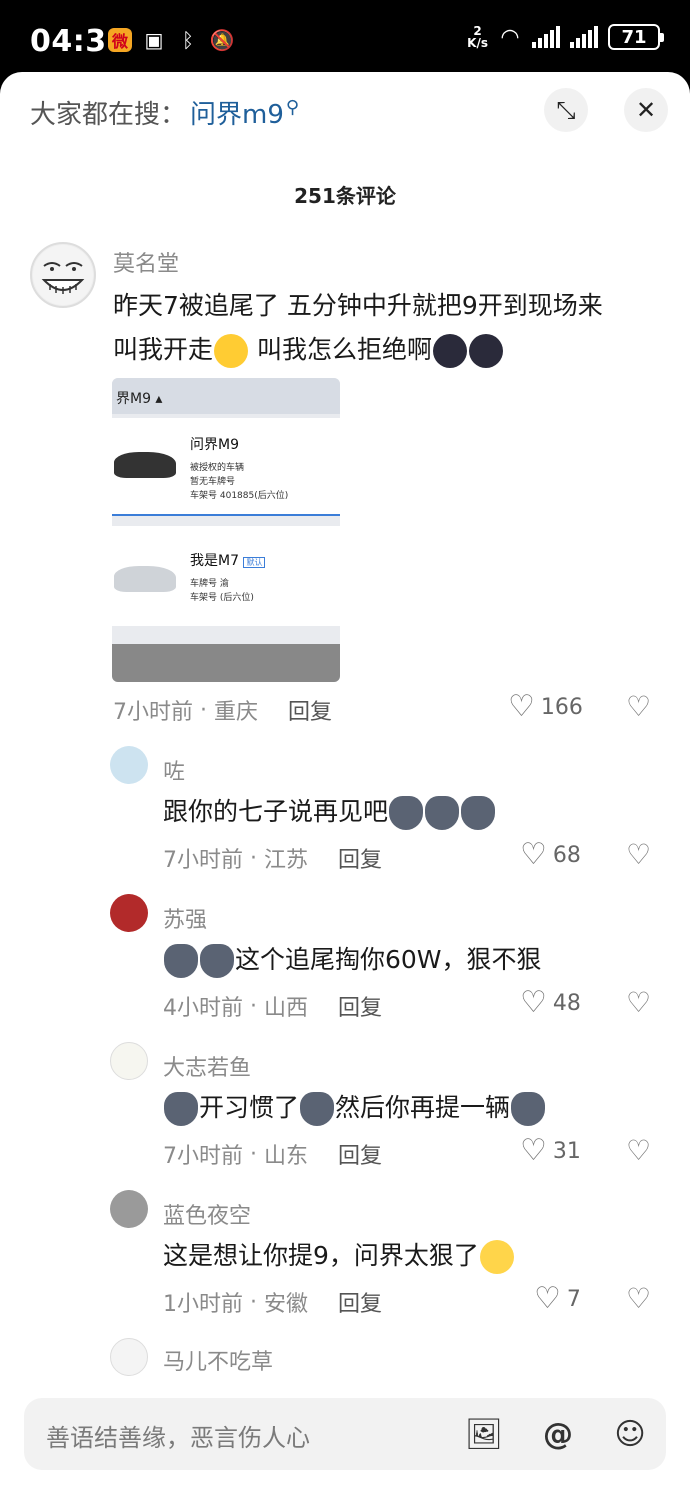 This screenshot has width=690, height=1485. I want to click on collapse-icon: ⤡, so click(566, 110).